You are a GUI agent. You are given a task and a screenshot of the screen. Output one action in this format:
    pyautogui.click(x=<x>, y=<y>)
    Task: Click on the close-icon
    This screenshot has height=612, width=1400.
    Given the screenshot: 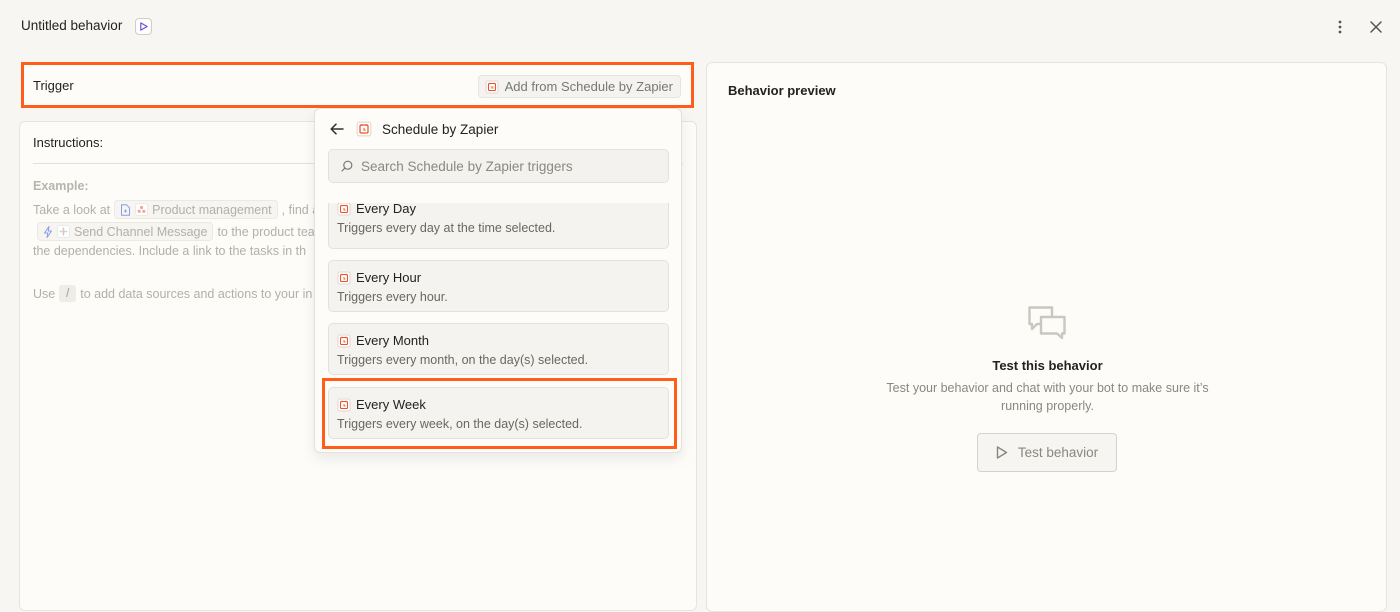 What is the action you would take?
    pyautogui.click(x=1376, y=27)
    